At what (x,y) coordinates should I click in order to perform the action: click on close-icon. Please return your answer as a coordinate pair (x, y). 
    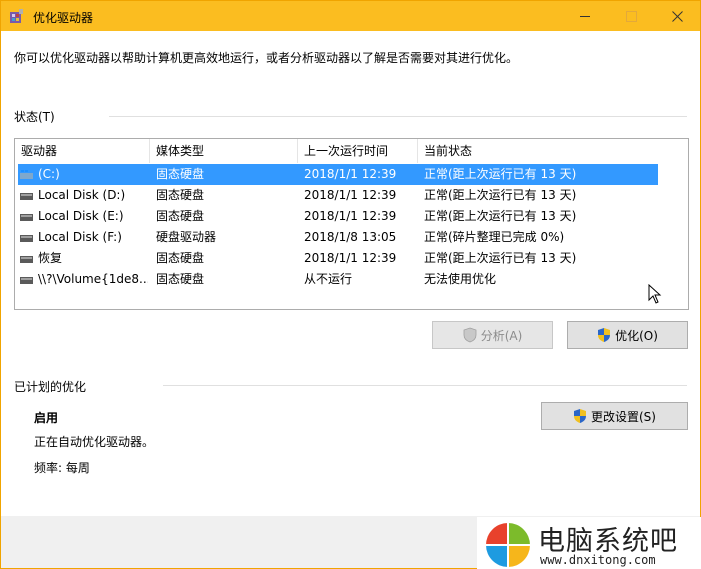
    Looking at the image, I should click on (677, 16).